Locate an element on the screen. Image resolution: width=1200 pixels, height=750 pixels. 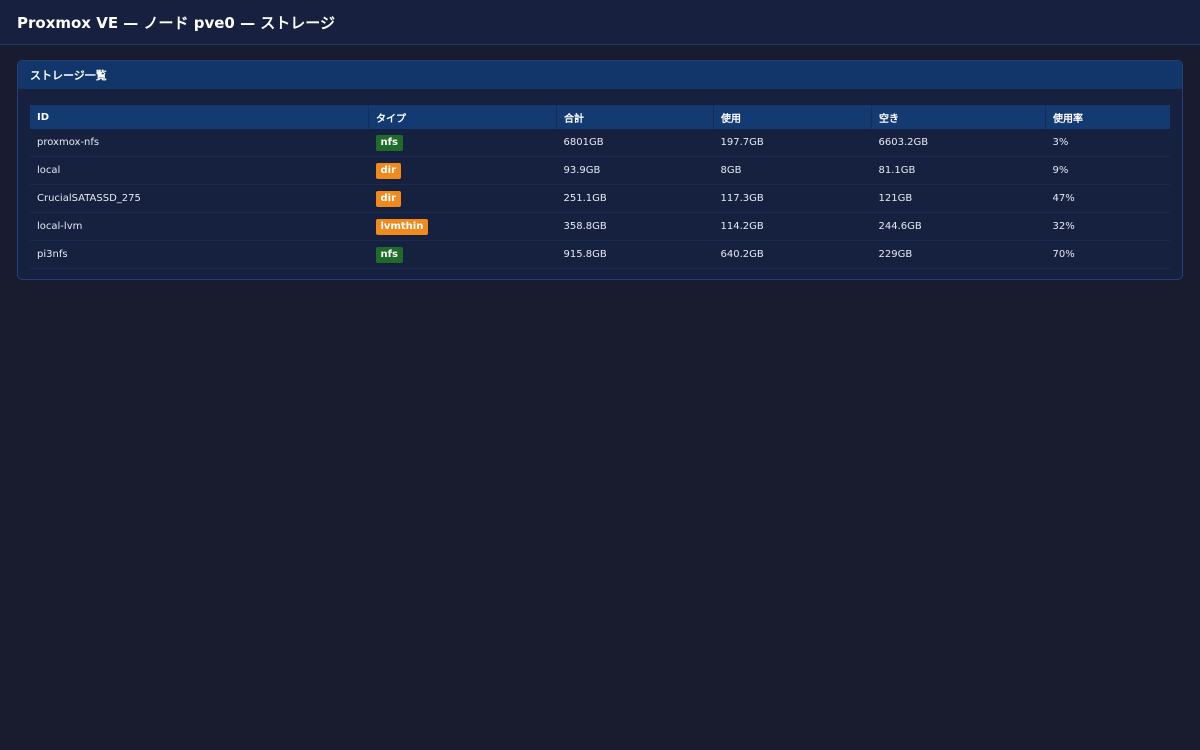
cell-type: lvmthin is located at coordinates (462, 226).